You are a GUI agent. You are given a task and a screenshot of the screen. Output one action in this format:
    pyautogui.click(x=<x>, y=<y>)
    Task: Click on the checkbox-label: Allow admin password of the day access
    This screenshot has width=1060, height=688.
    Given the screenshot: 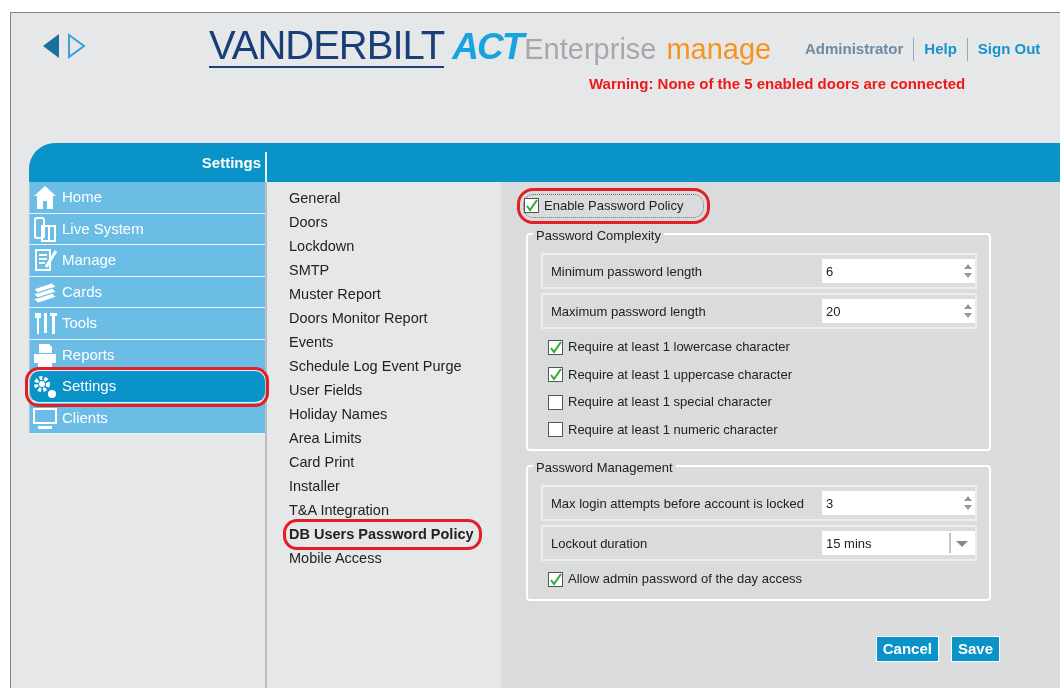 What is the action you would take?
    pyautogui.click(x=685, y=579)
    